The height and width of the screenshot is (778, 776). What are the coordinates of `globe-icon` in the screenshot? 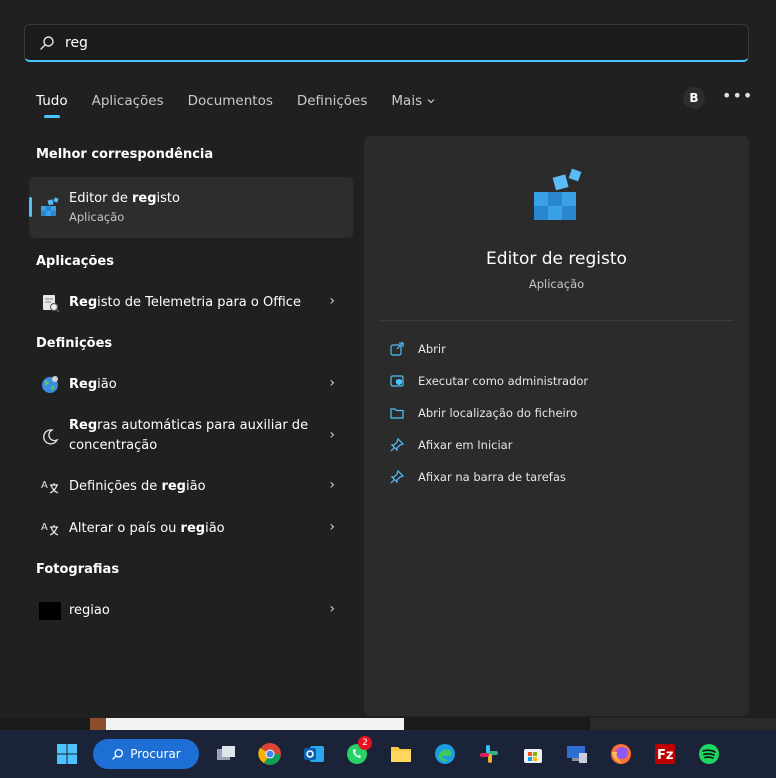 It's located at (50, 384).